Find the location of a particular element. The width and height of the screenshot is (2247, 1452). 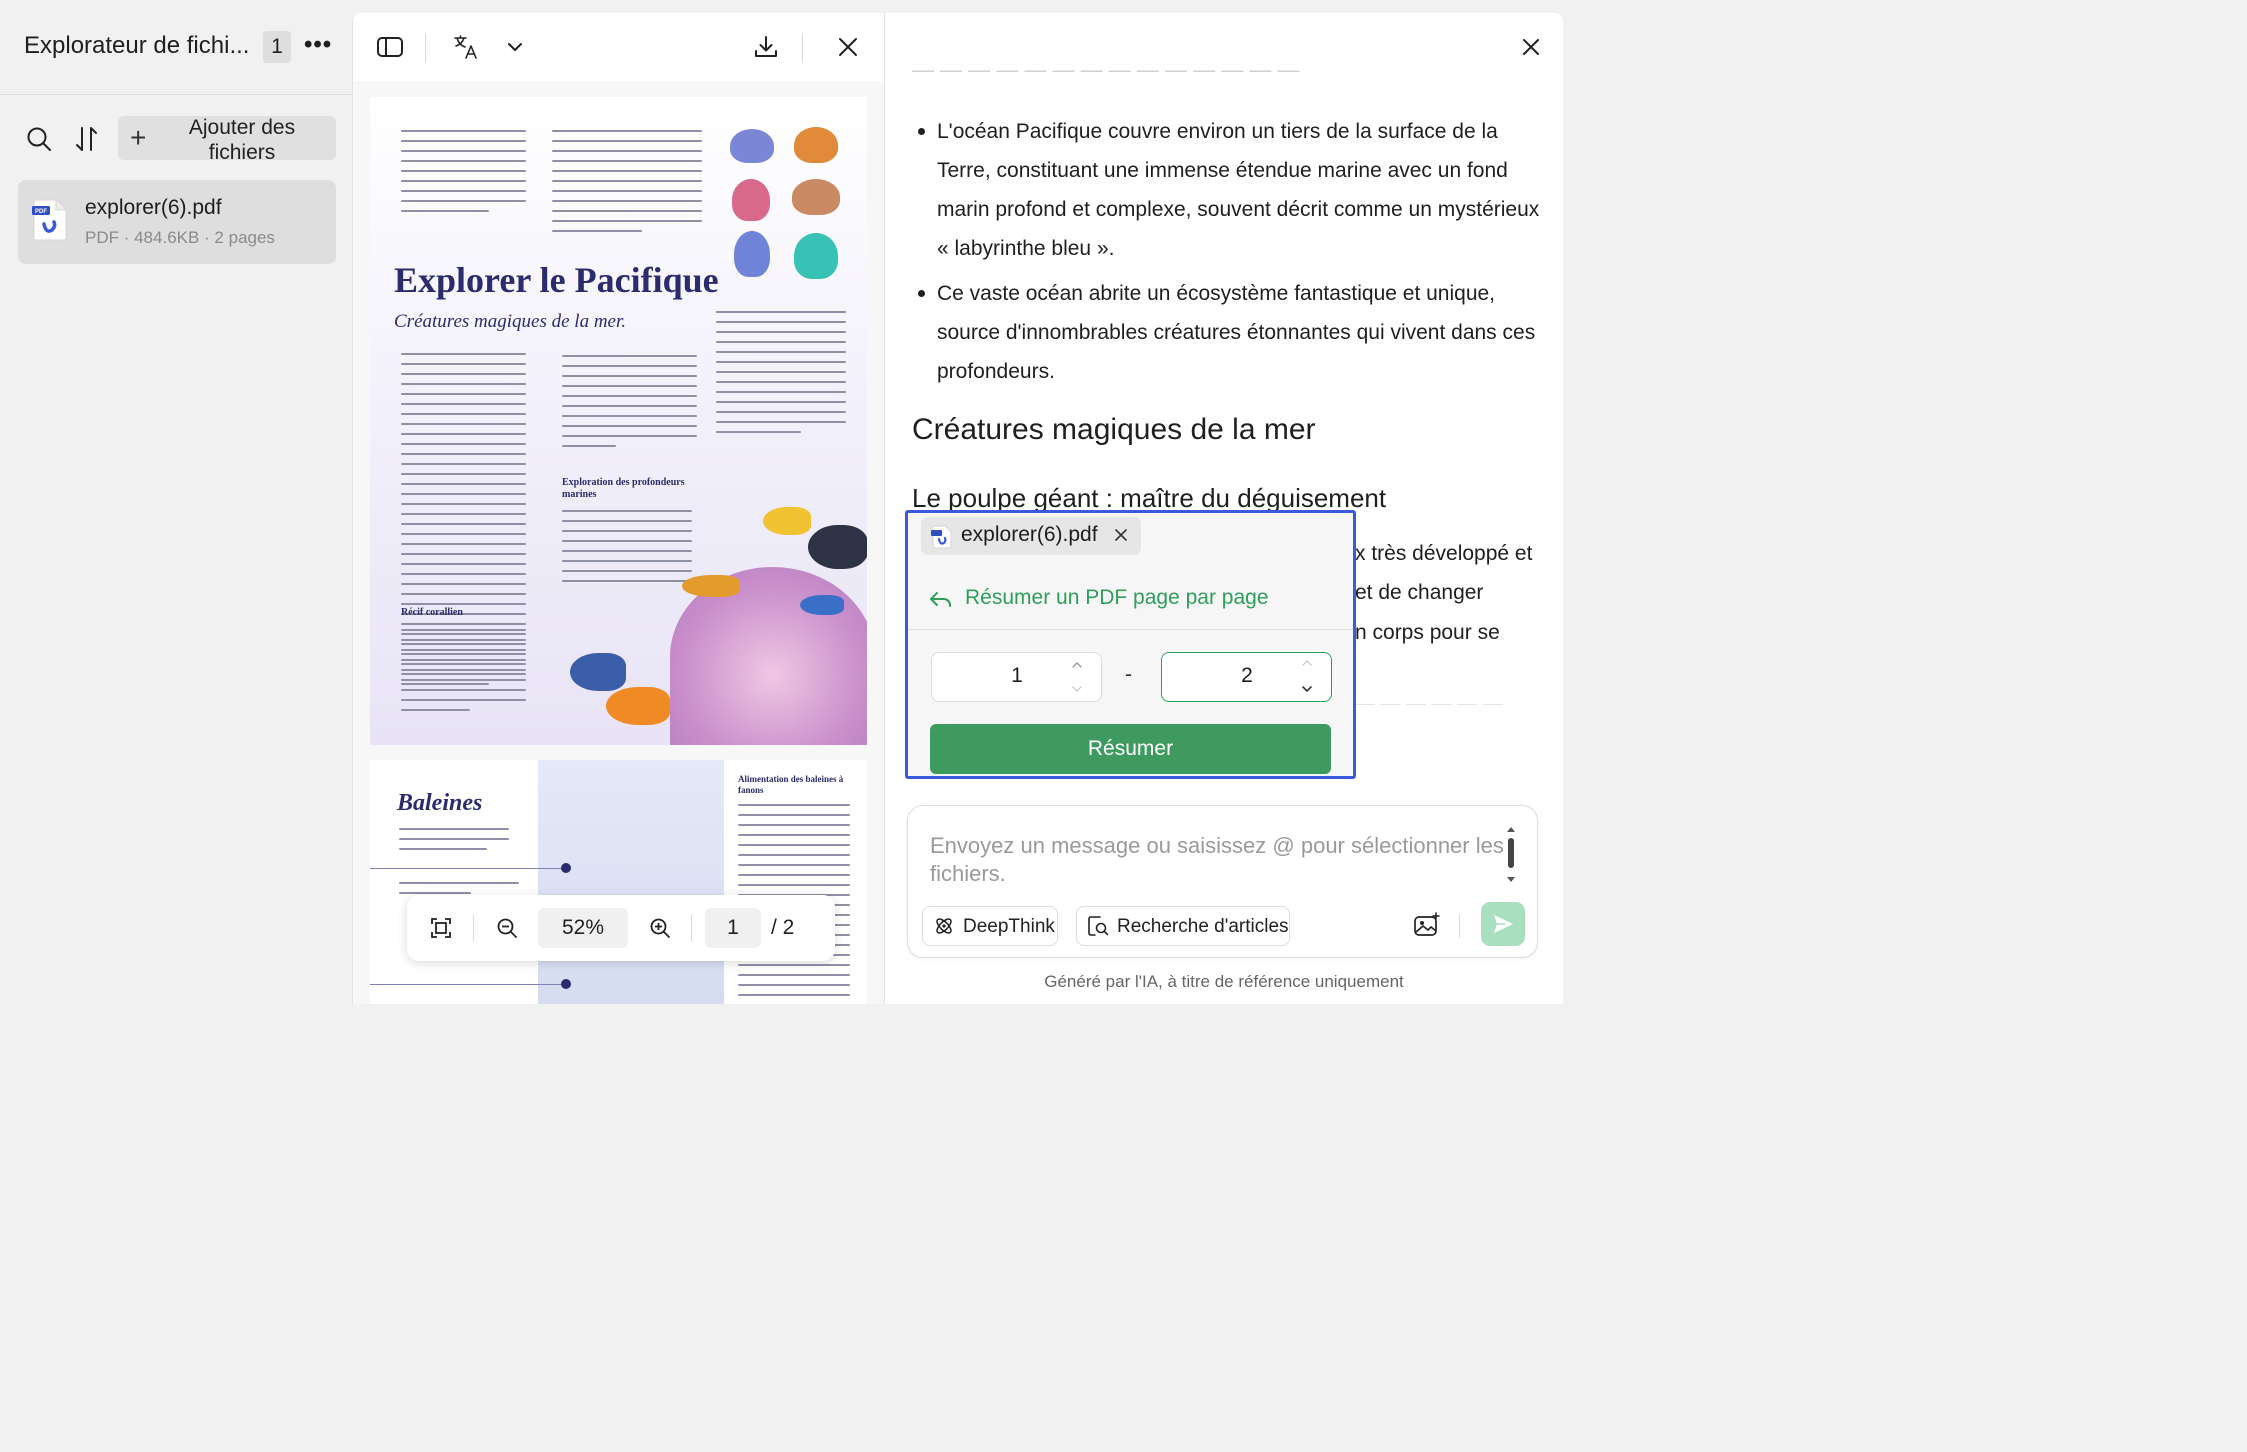

more-options-button: ••• is located at coordinates (318, 45).